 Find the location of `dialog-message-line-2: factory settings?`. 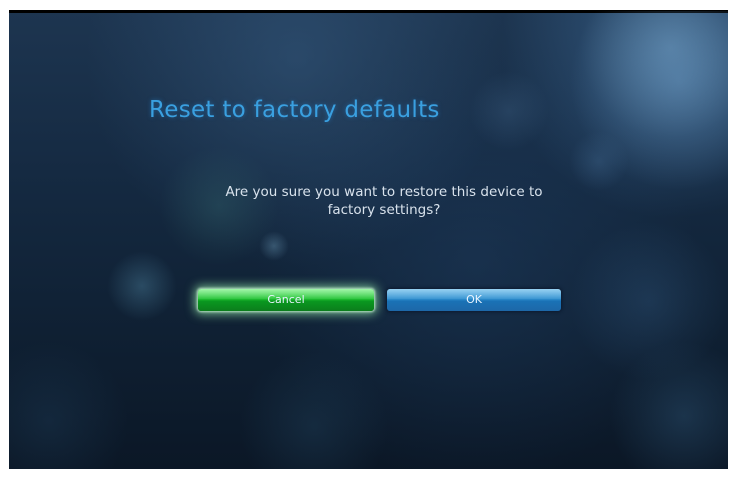

dialog-message-line-2: factory settings? is located at coordinates (384, 210).